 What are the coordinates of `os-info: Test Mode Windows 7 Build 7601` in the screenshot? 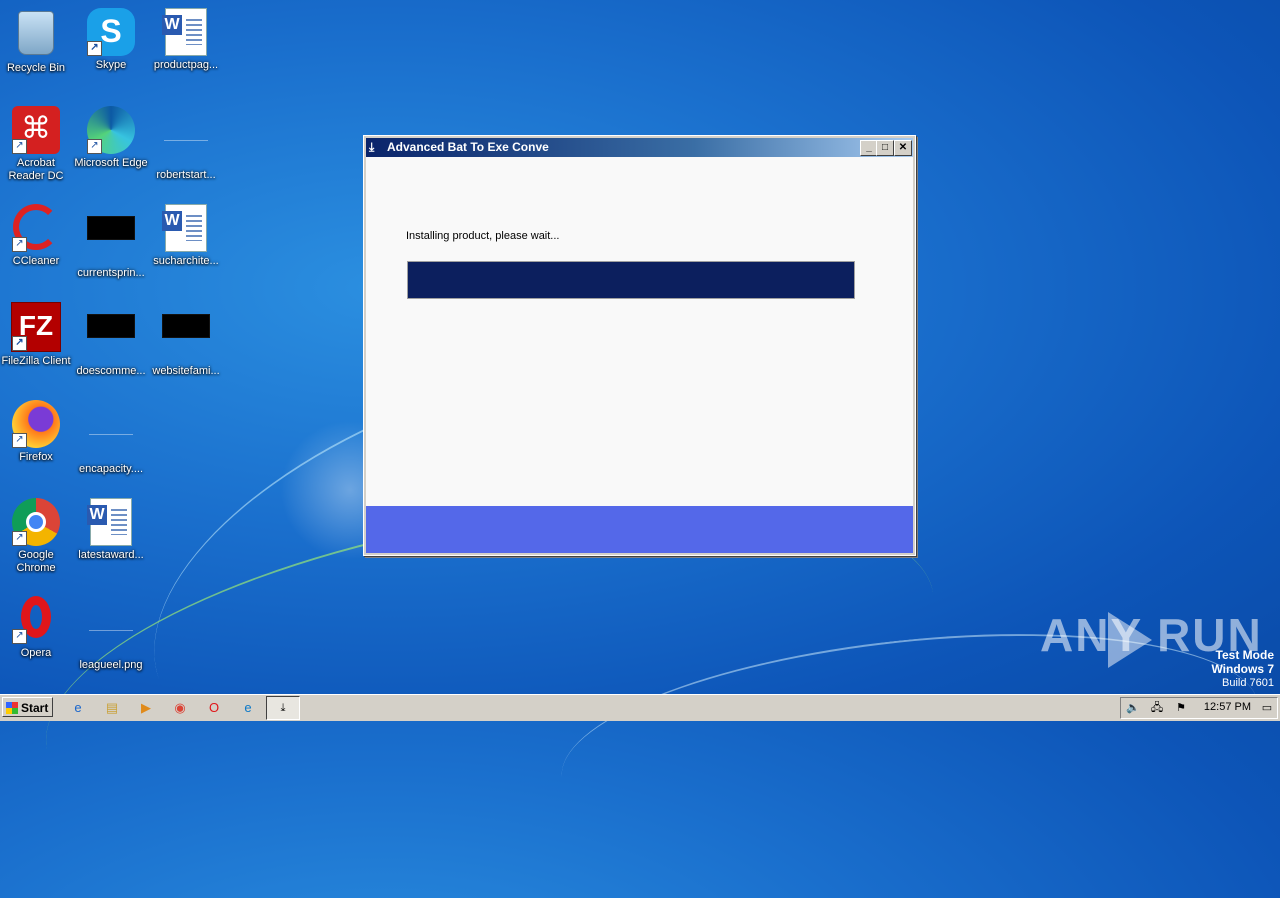 It's located at (1242, 669).